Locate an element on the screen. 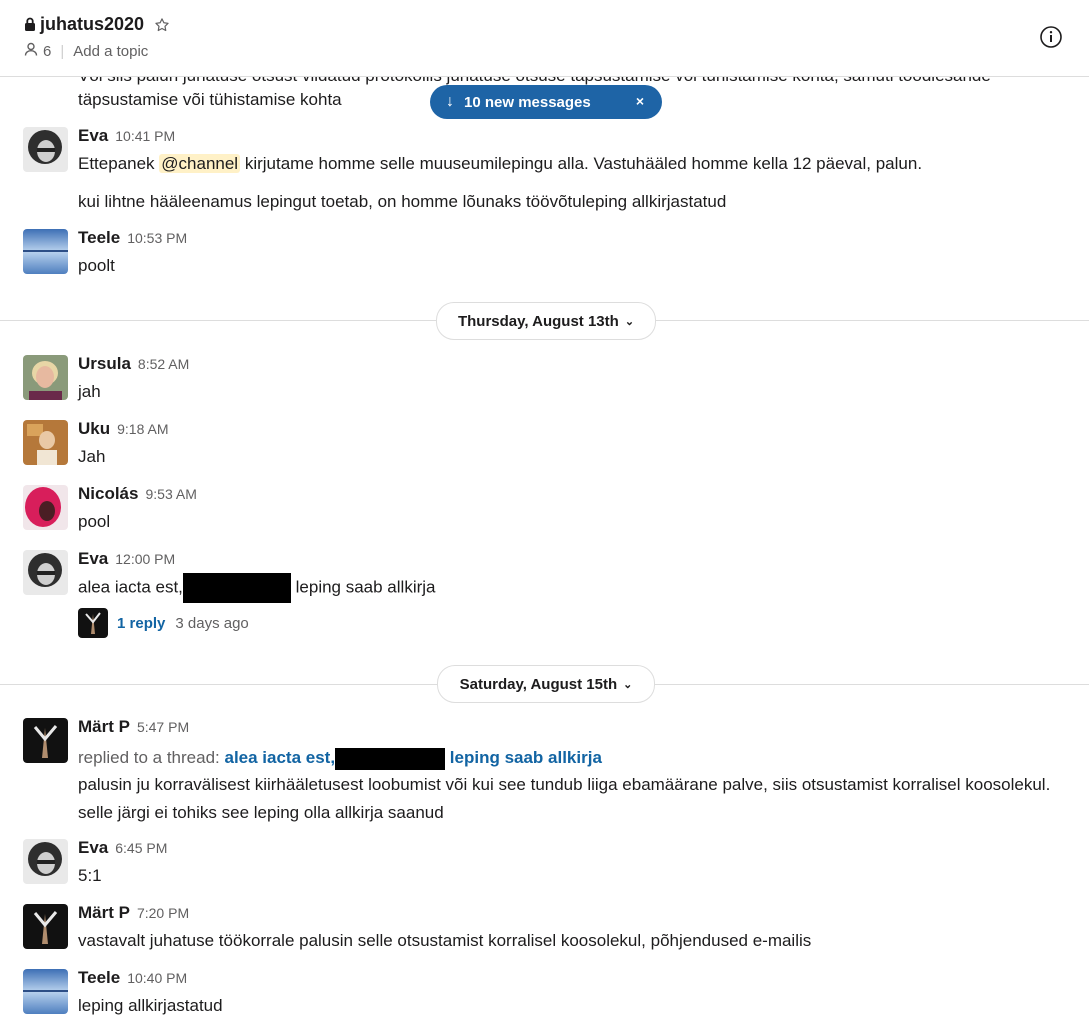 Image resolution: width=1089 pixels, height=1024 pixels. timestamp: 9:53 AM is located at coordinates (170, 494).